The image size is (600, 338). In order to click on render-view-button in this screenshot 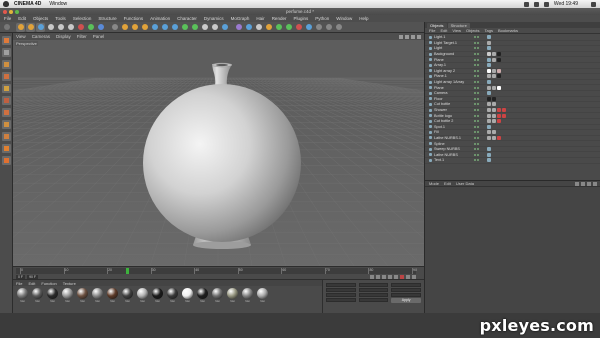, I will do `click(100, 27)`.